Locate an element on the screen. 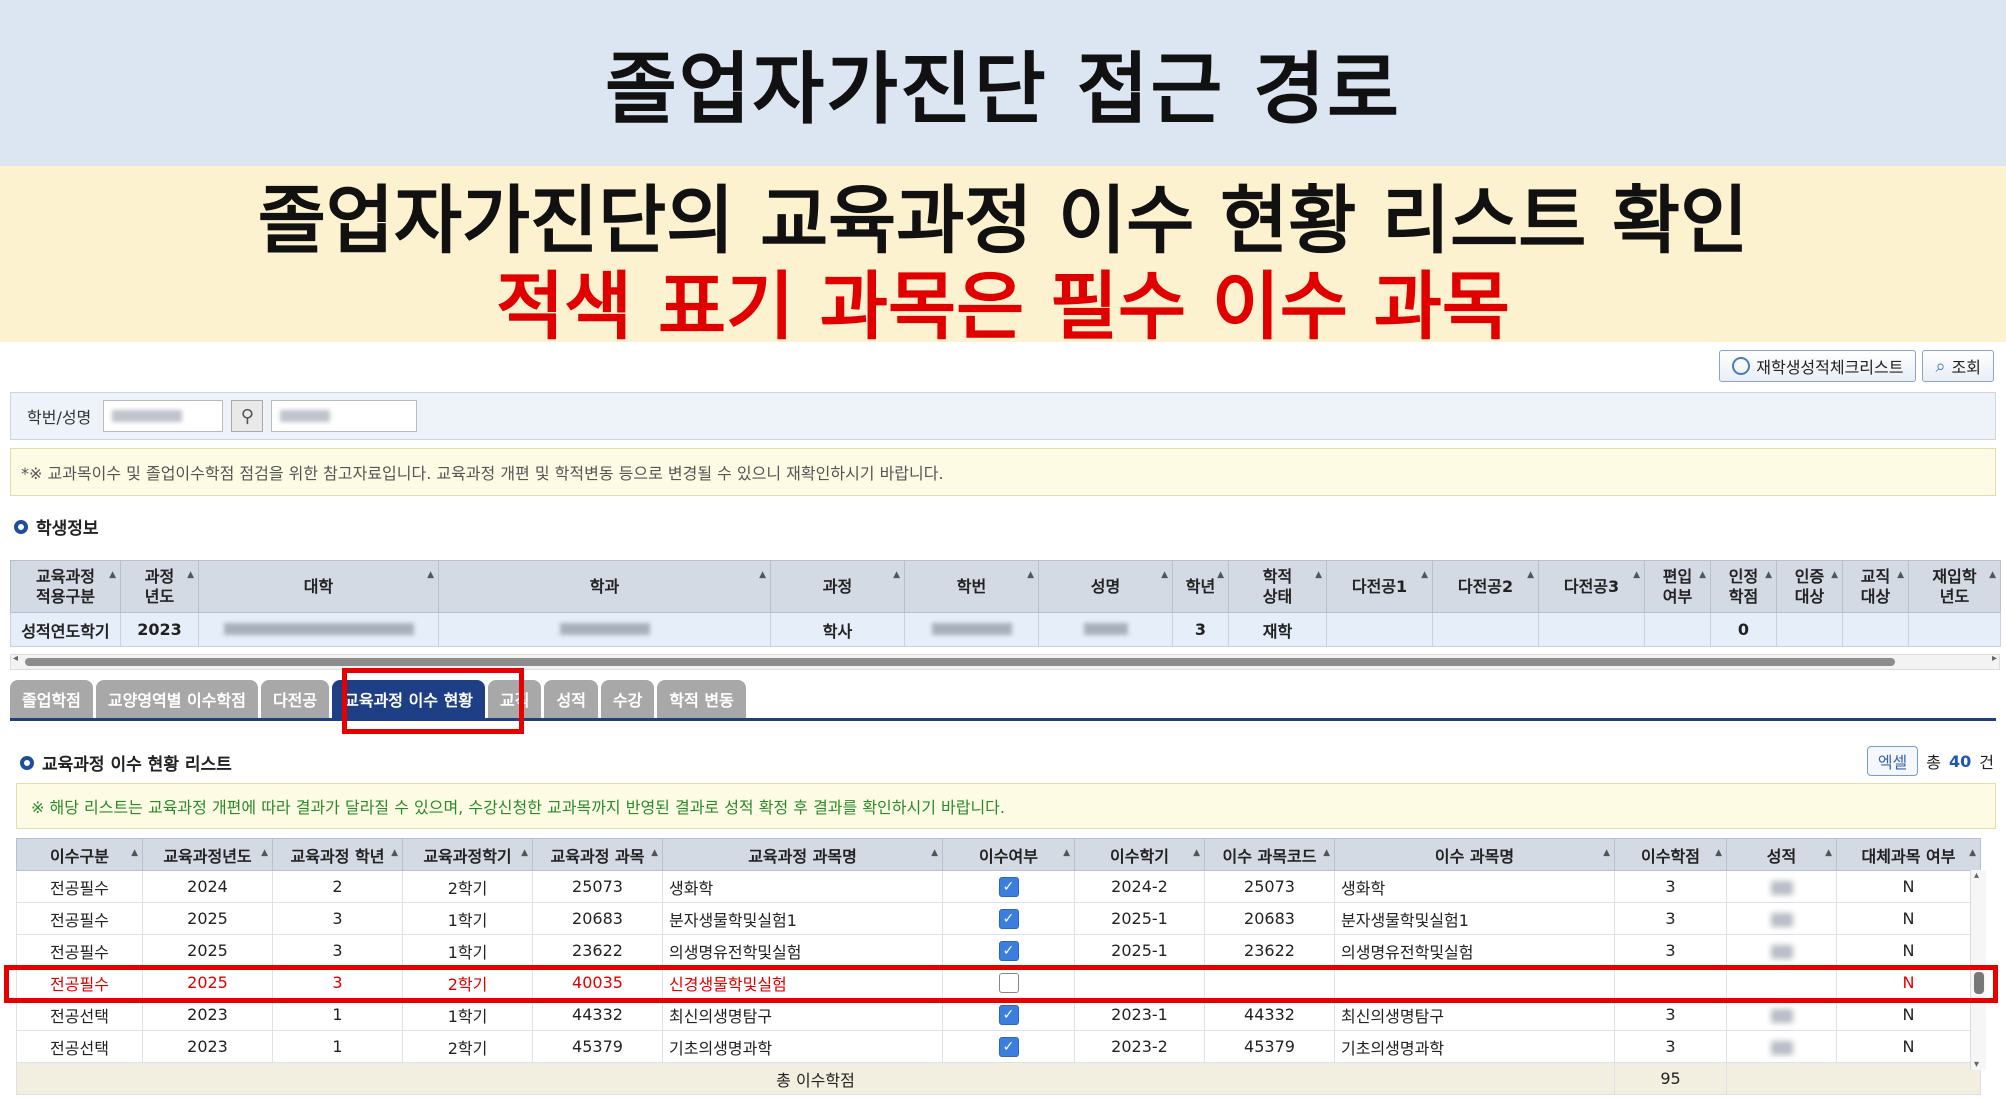 This screenshot has width=2006, height=1098. table-row: 전공필수 2024 2 2학기 25073 생화학 ✓ 2024-2 25073 생화학 3 N is located at coordinates (998, 886).